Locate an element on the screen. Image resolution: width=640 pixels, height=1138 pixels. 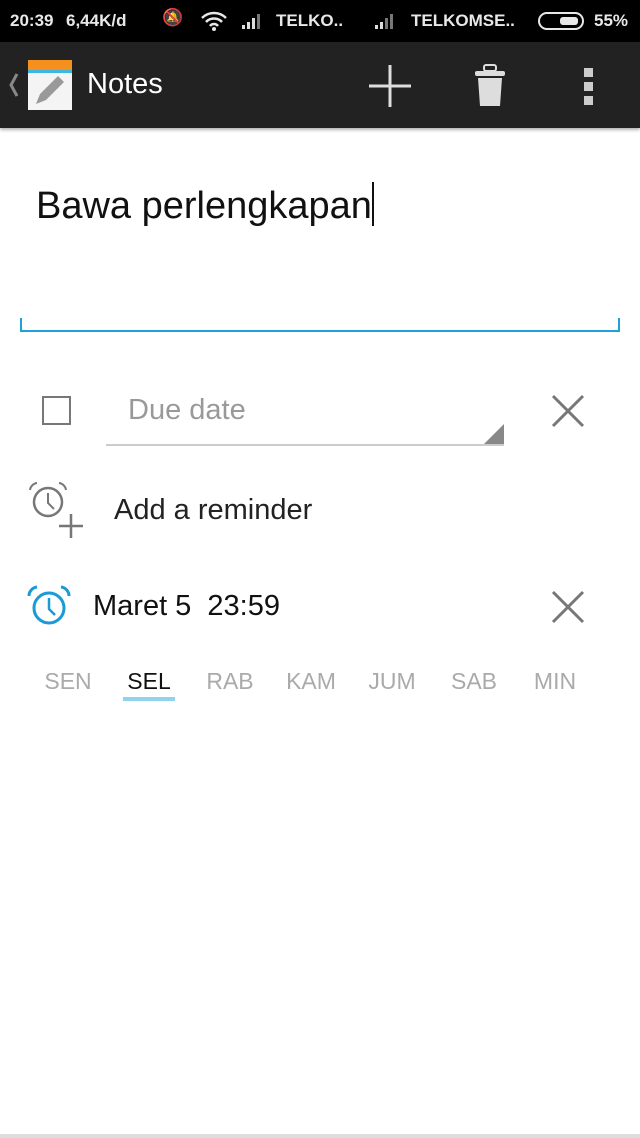
network-speed: 6,44K/d is located at coordinates (96, 20).